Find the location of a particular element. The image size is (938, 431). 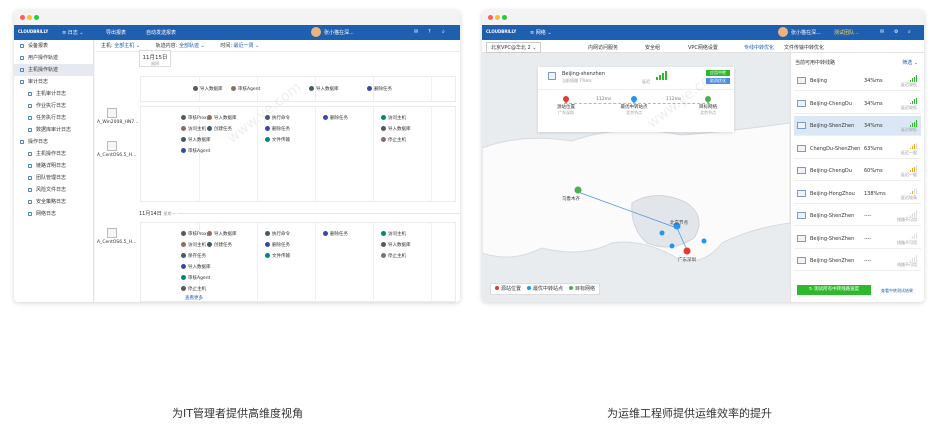

sidebar-item: 主机操作日志 is located at coordinates (53, 154).